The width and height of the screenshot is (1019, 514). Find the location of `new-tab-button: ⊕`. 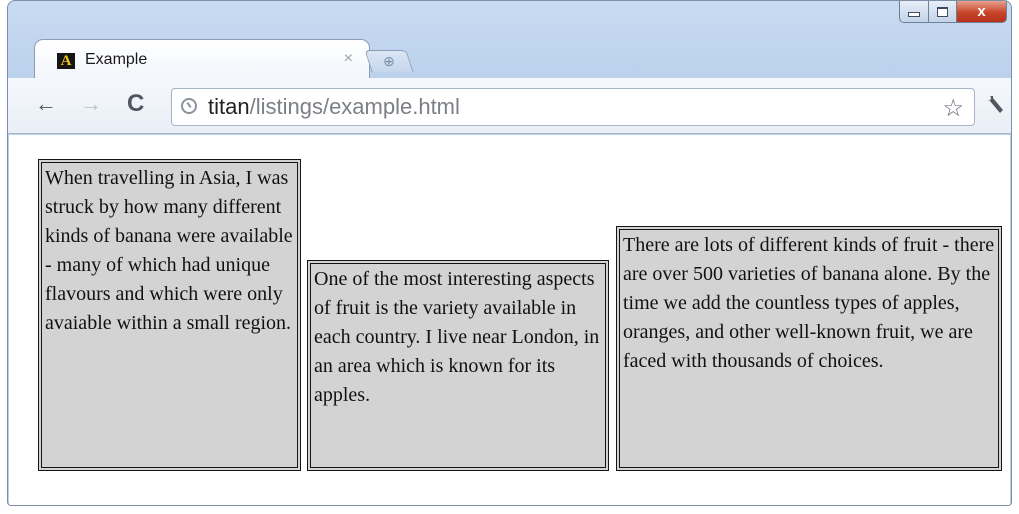

new-tab-button: ⊕ is located at coordinates (389, 61).